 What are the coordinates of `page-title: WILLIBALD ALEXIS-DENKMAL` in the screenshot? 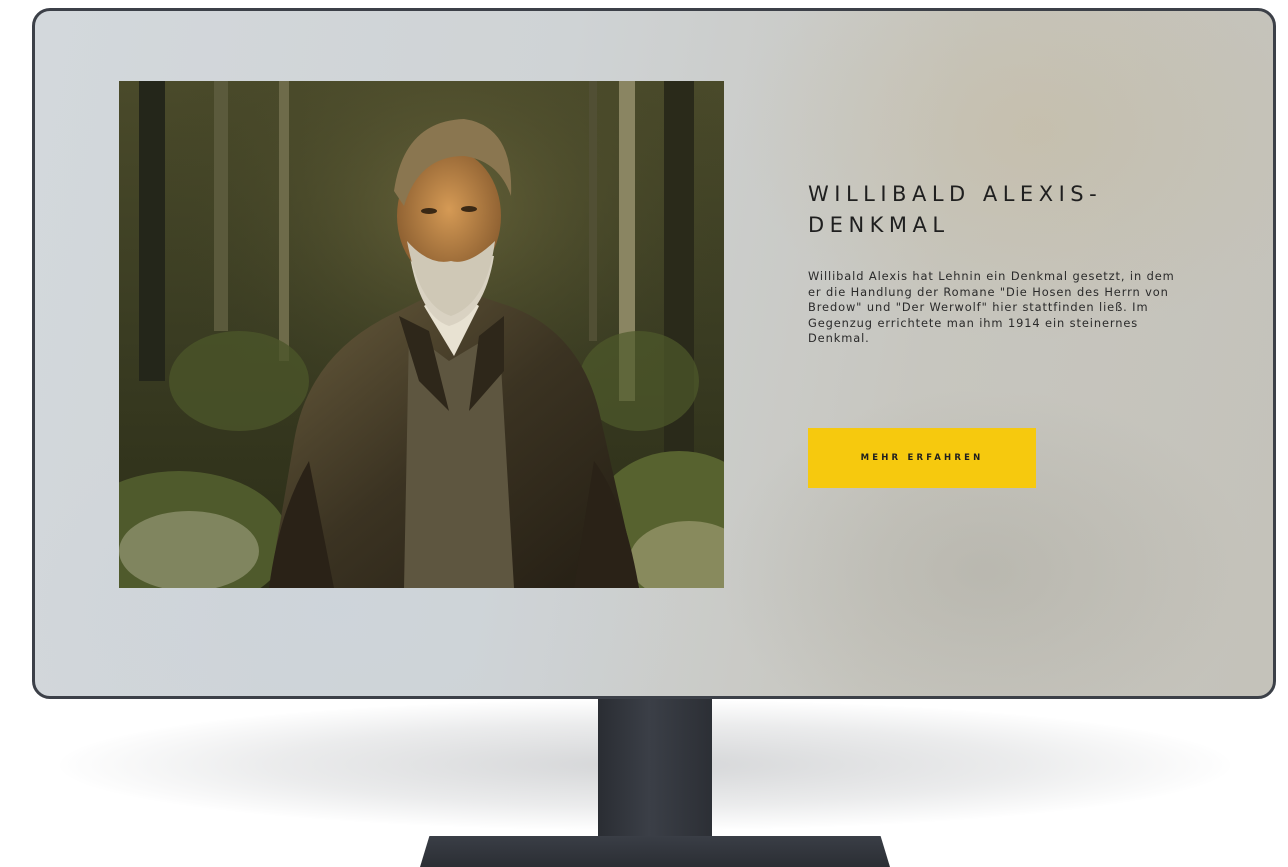 It's located at (955, 209).